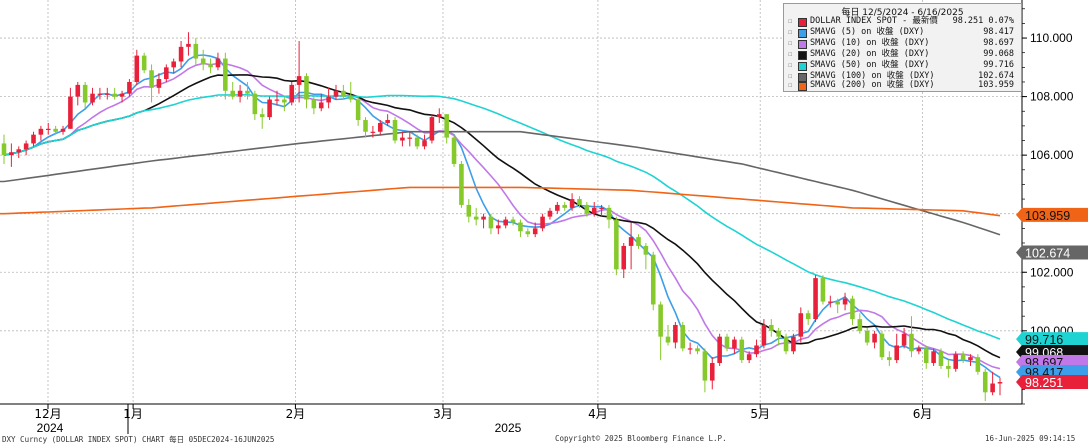 Image resolution: width=1090 pixels, height=446 pixels. I want to click on x-tick-label: 1月, so click(133, 414).